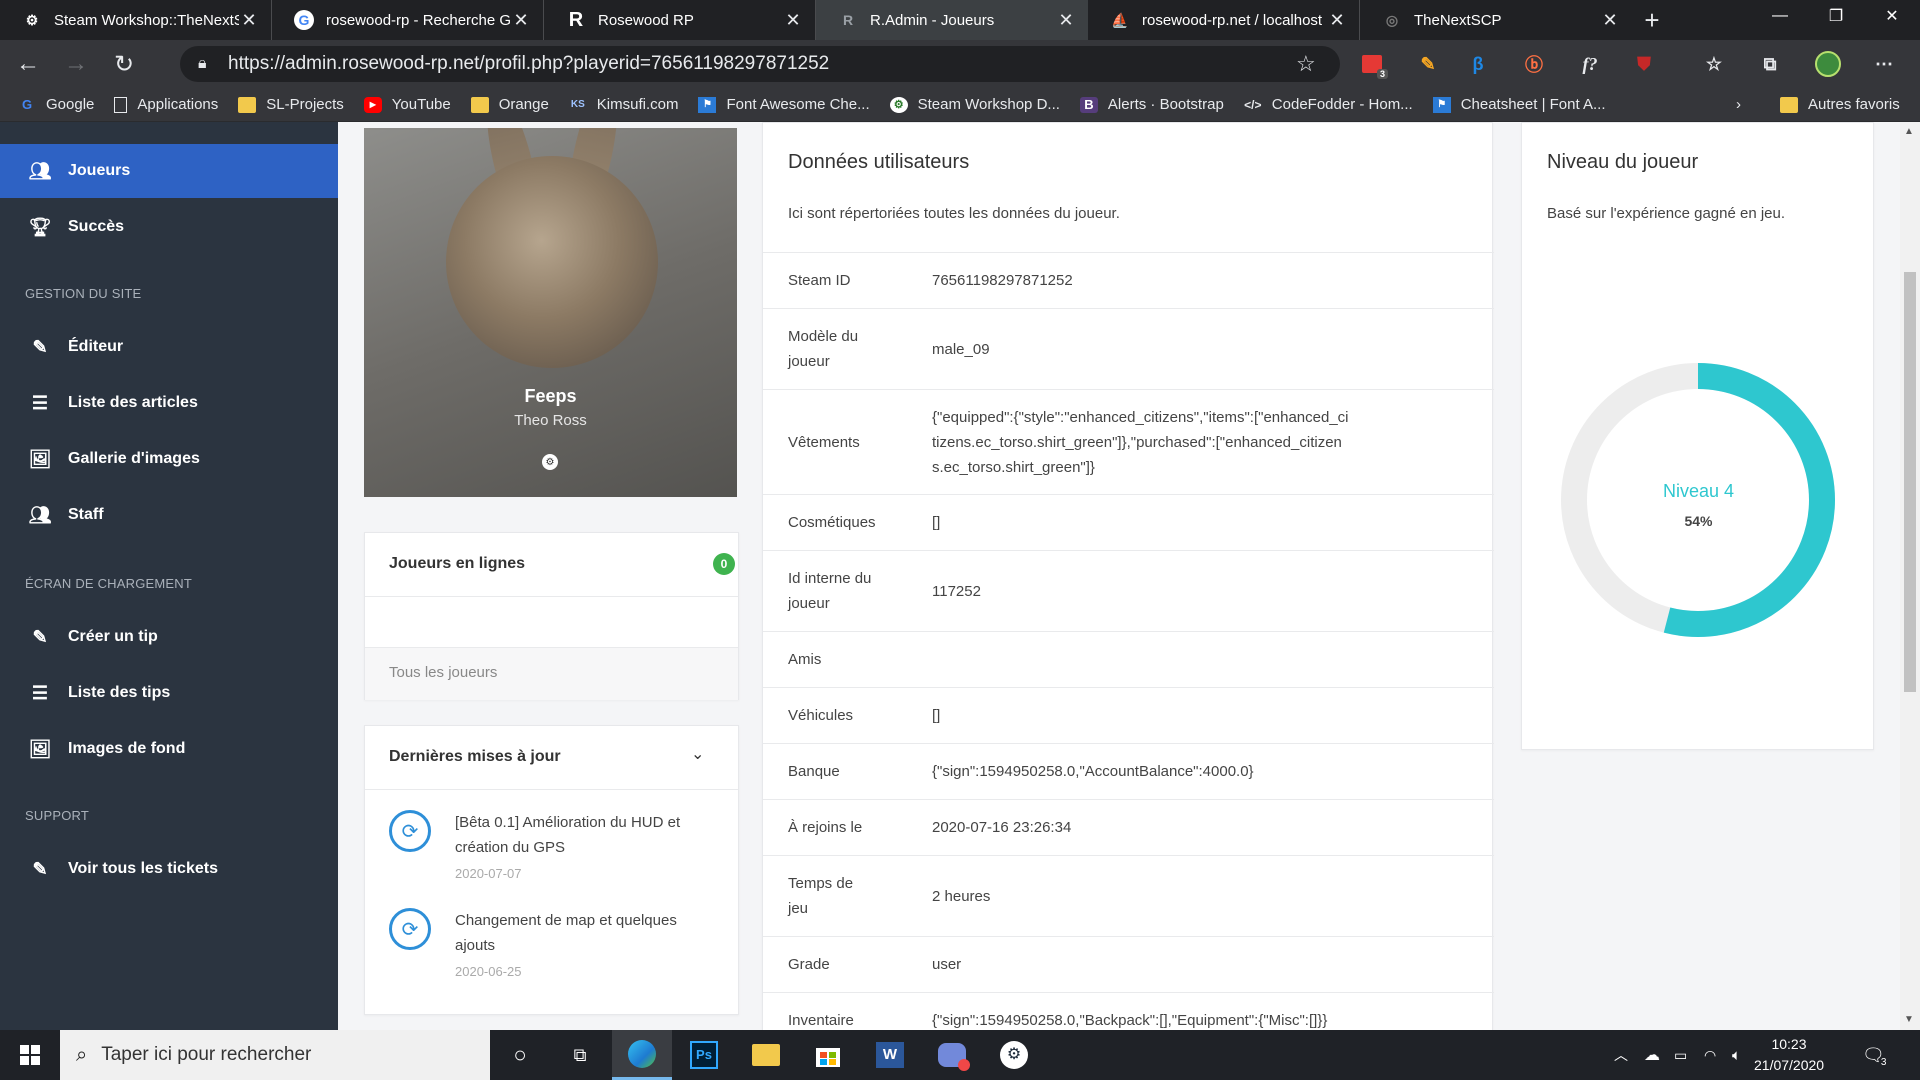  Describe the element at coordinates (1738, 104) in the screenshot. I see `bookmarks-overflow-chevron-icon: ›` at that location.